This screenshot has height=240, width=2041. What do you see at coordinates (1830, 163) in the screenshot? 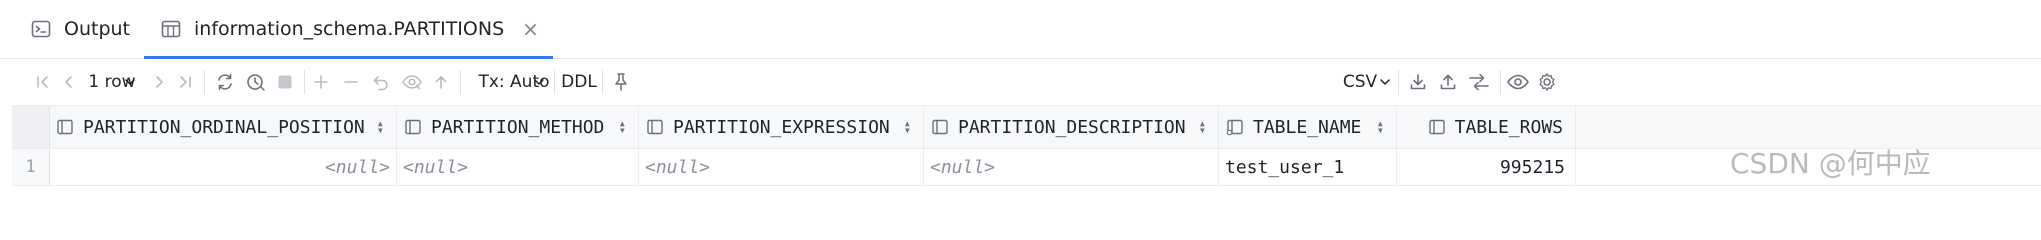
I see `csdn-watermark: CSDN @何中应` at bounding box center [1830, 163].